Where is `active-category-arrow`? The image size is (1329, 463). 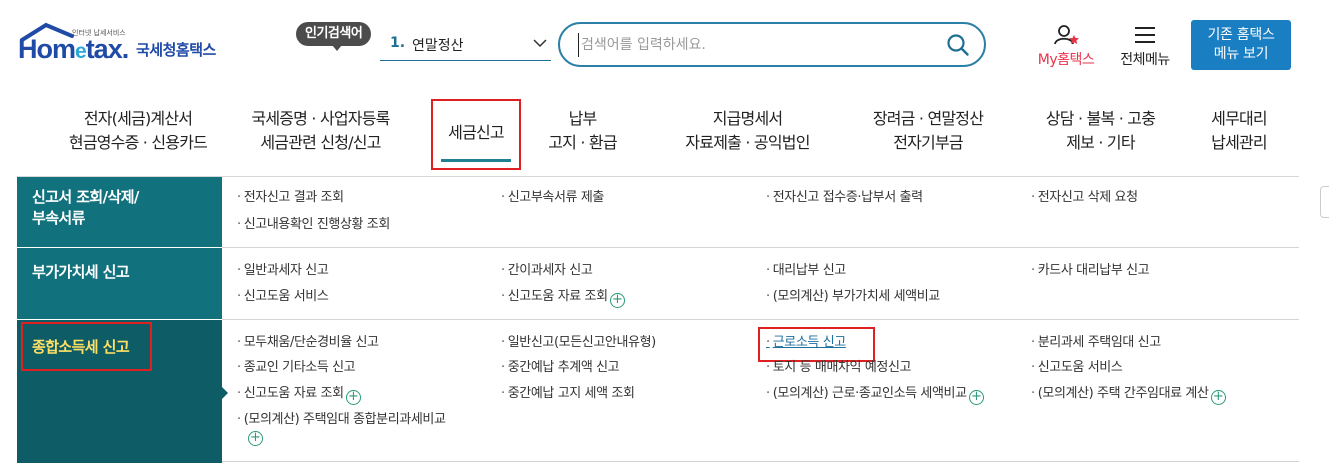
active-category-arrow is located at coordinates (225, 393).